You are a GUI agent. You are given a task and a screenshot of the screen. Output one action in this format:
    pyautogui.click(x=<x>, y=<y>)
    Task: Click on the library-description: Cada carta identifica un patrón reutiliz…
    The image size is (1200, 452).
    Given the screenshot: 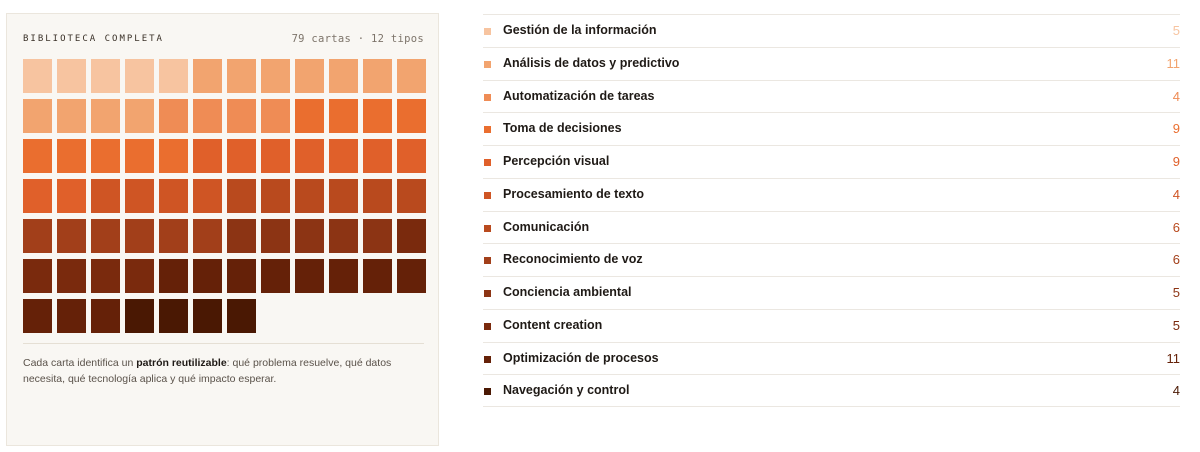 What is the action you would take?
    pyautogui.click(x=225, y=371)
    